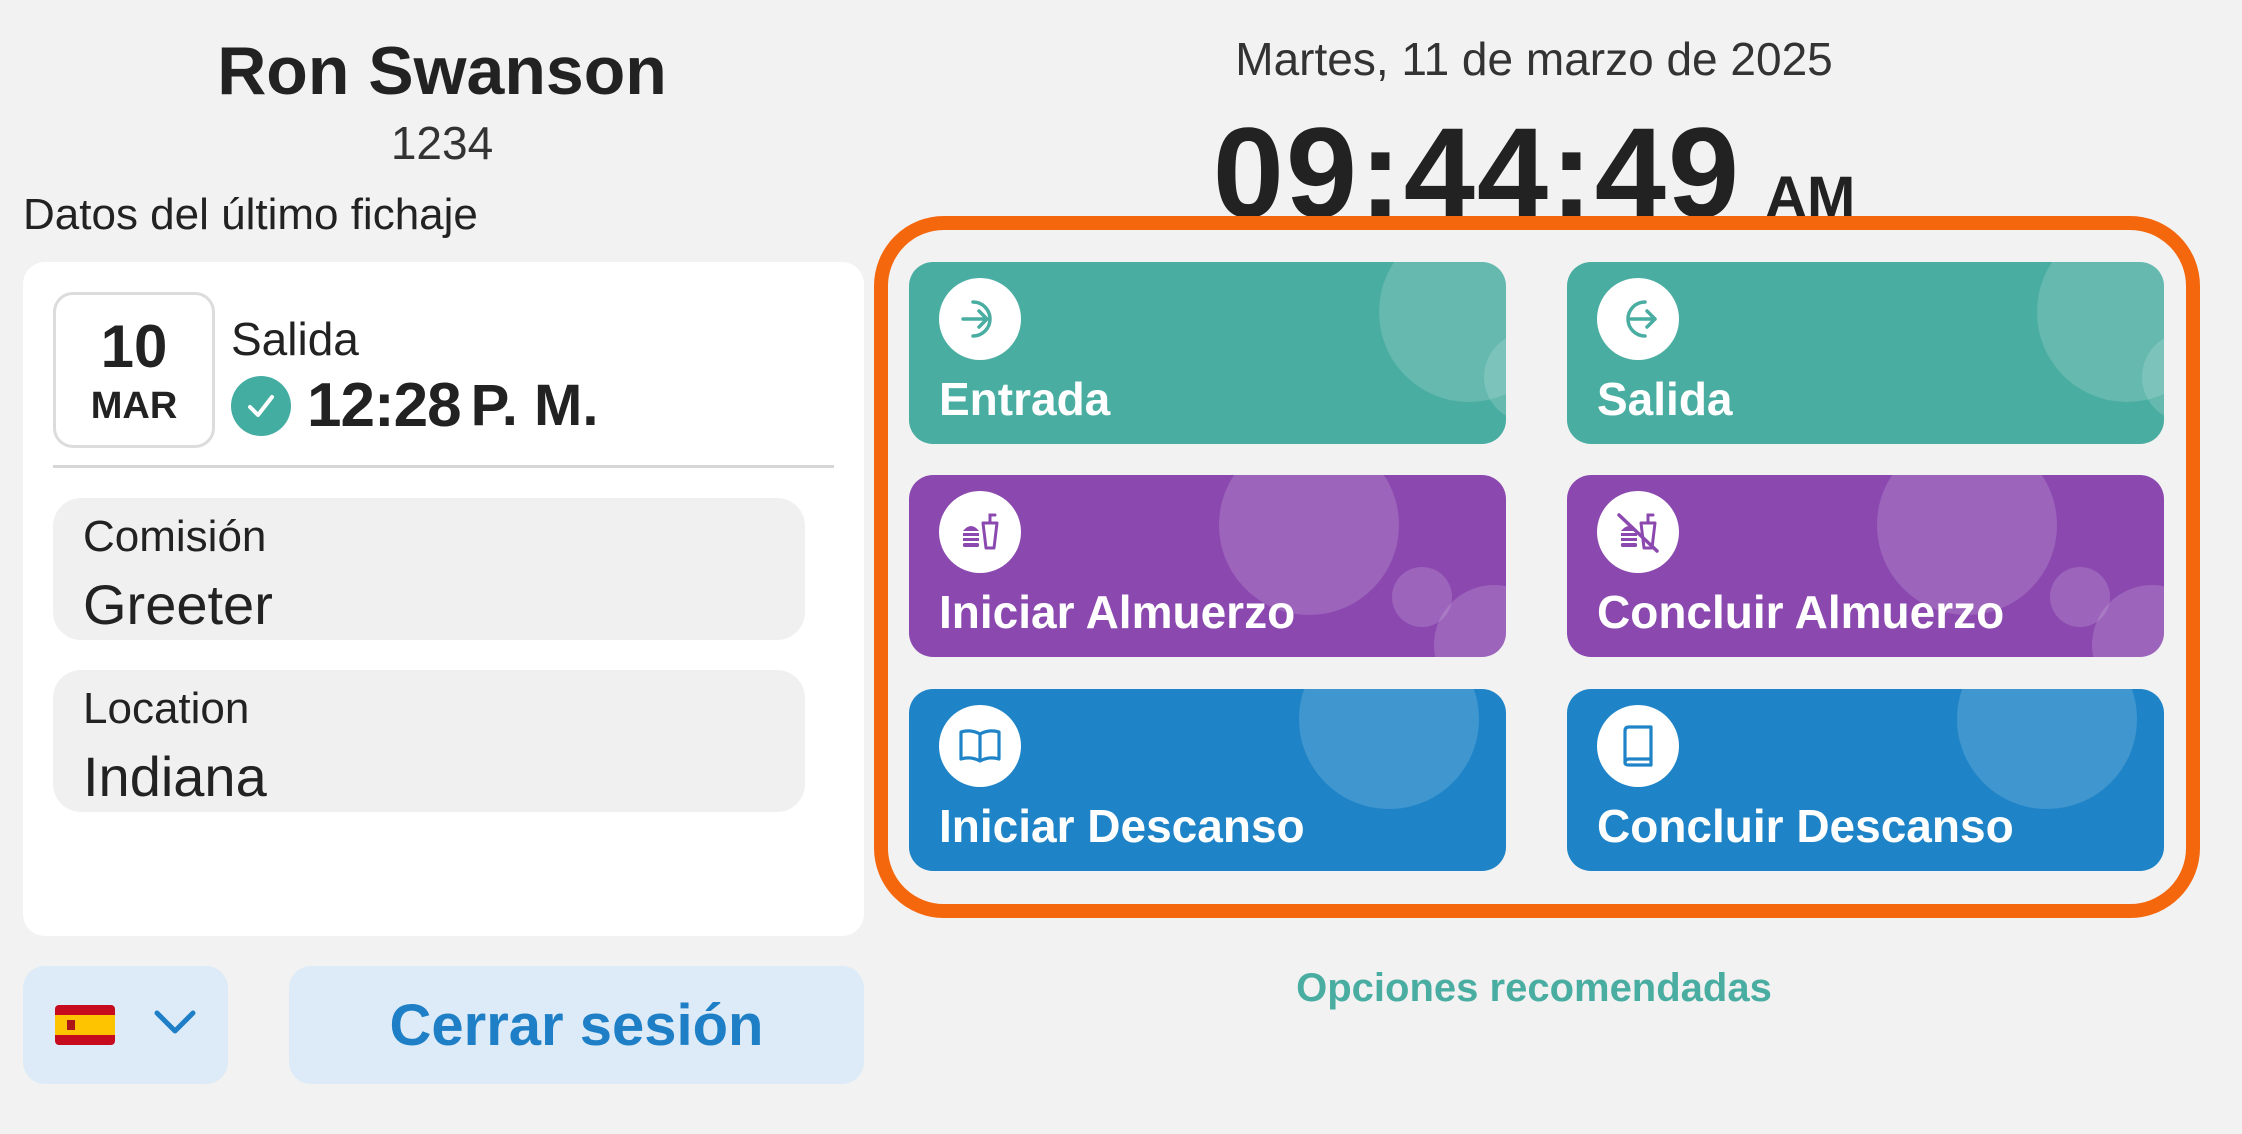 Image resolution: width=2242 pixels, height=1134 pixels. Describe the element at coordinates (1638, 319) in the screenshot. I see `sign-out-icon` at that location.